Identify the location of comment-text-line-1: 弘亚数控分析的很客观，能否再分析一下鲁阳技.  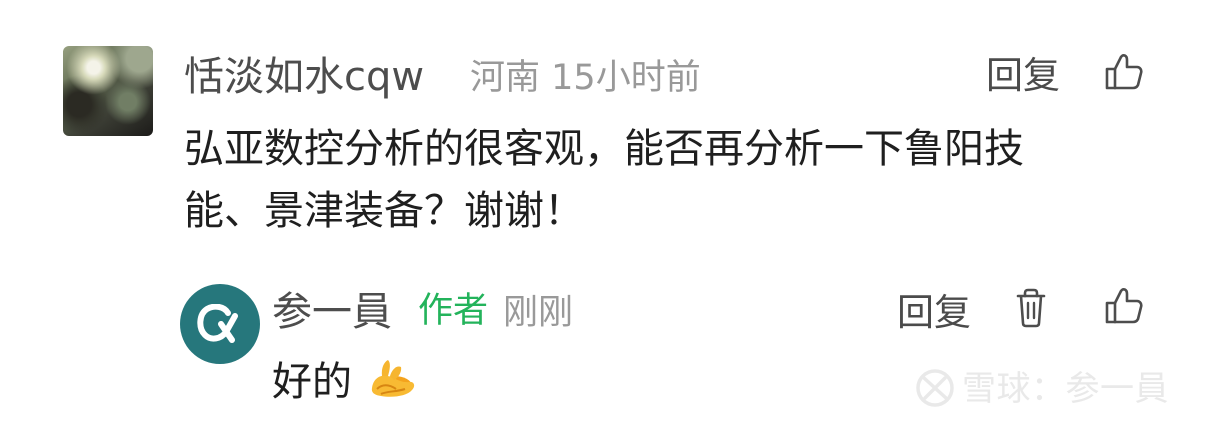
(604, 149).